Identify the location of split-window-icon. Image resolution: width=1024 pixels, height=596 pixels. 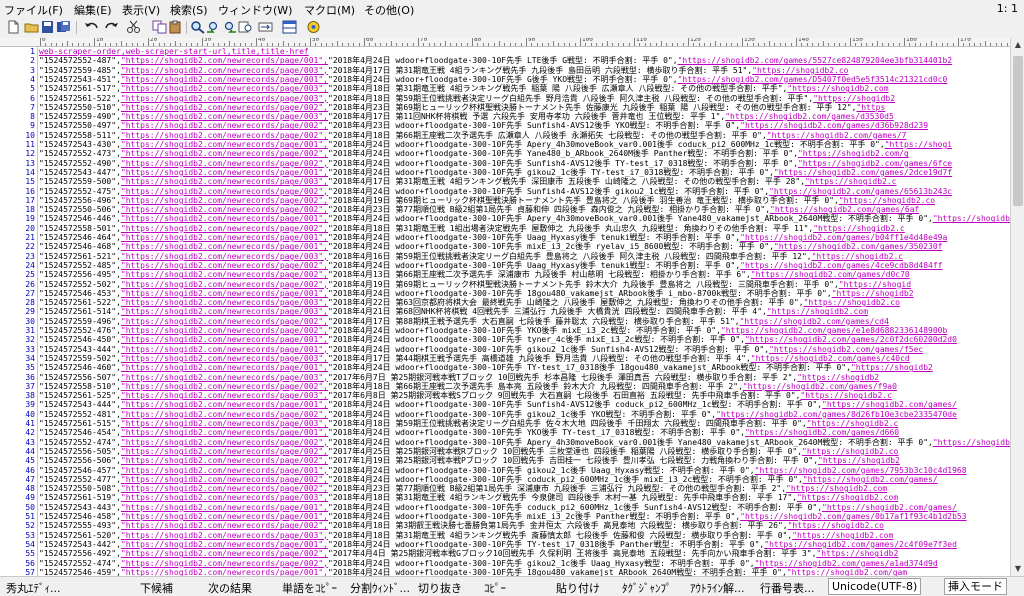
(289, 27).